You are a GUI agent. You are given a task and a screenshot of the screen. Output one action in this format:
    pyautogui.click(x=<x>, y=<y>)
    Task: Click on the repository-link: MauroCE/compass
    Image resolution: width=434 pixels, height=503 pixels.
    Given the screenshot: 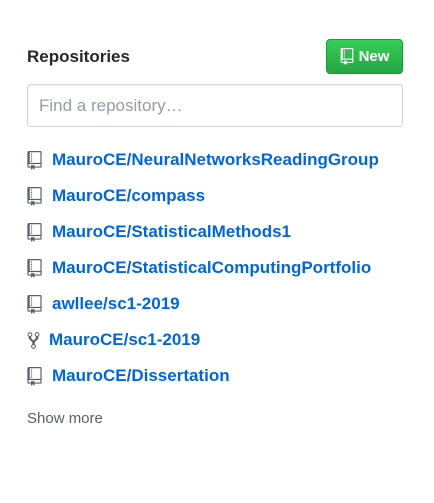 What is the action you would take?
    pyautogui.click(x=128, y=196)
    